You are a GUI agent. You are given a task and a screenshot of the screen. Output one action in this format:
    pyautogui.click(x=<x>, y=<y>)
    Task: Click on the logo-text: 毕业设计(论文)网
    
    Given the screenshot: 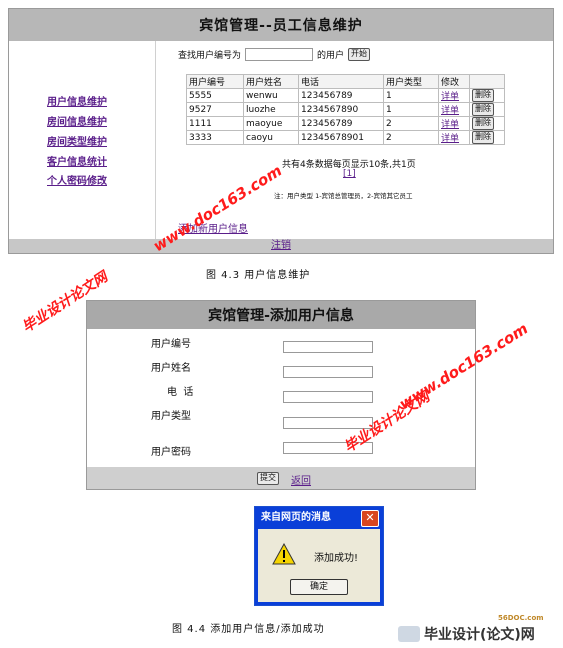 What is the action you would take?
    pyautogui.click(x=479, y=635)
    